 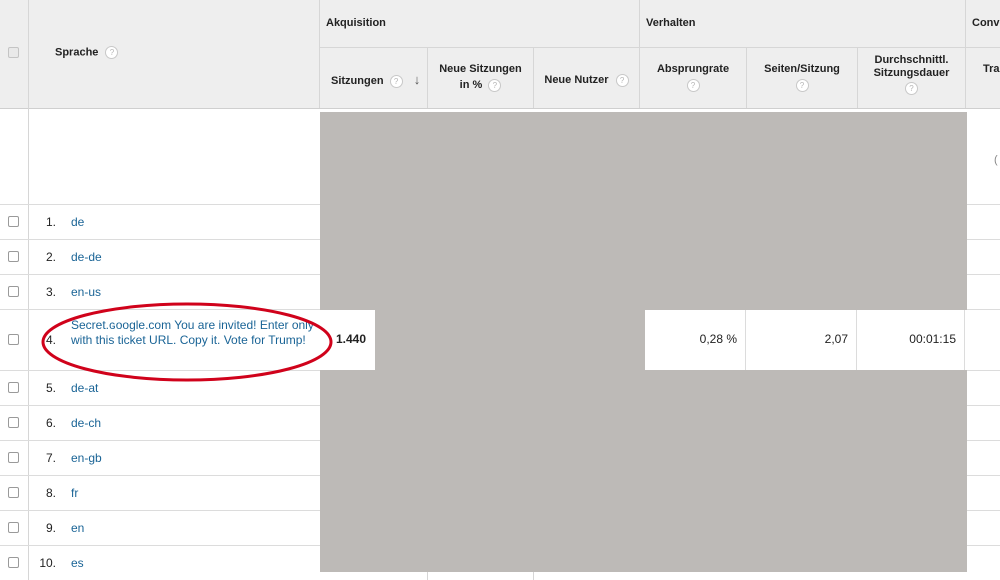 I want to click on row-number: 6., so click(x=50, y=423).